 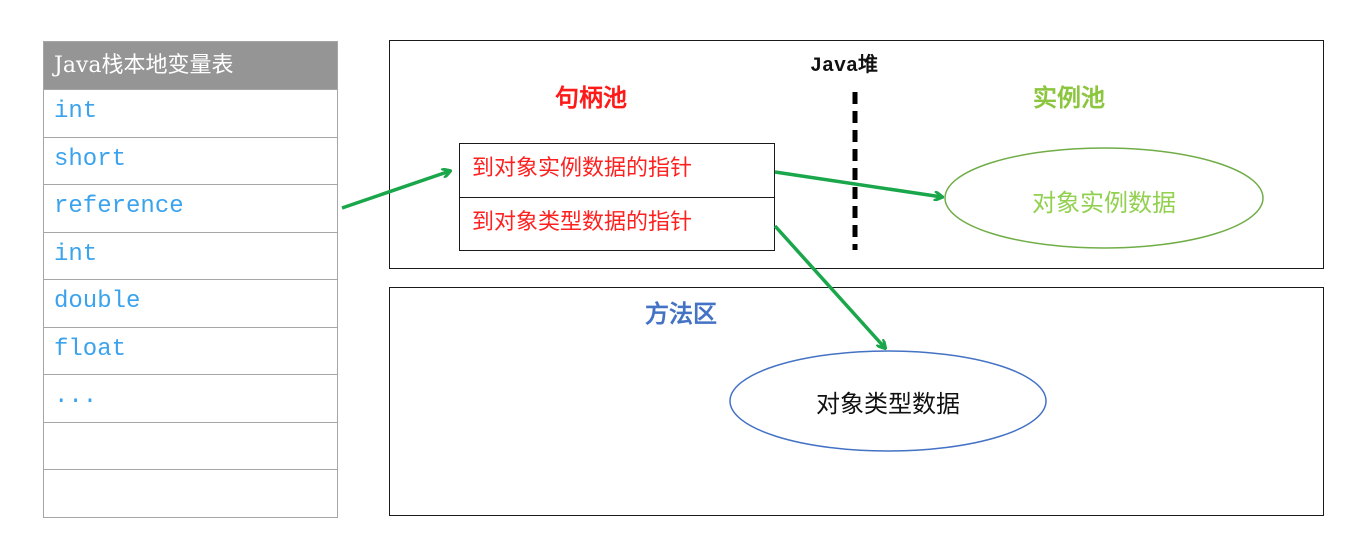 What do you see at coordinates (888, 404) in the screenshot?
I see `type-data-label: 对象类型数据` at bounding box center [888, 404].